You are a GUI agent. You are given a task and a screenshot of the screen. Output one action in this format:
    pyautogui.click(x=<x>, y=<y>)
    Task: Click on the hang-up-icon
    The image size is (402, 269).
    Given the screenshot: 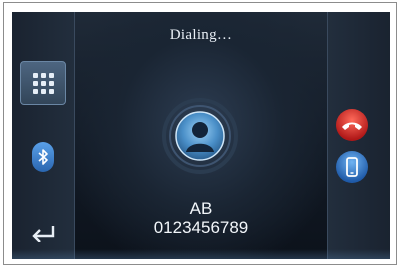 What is the action you would take?
    pyautogui.click(x=352, y=125)
    